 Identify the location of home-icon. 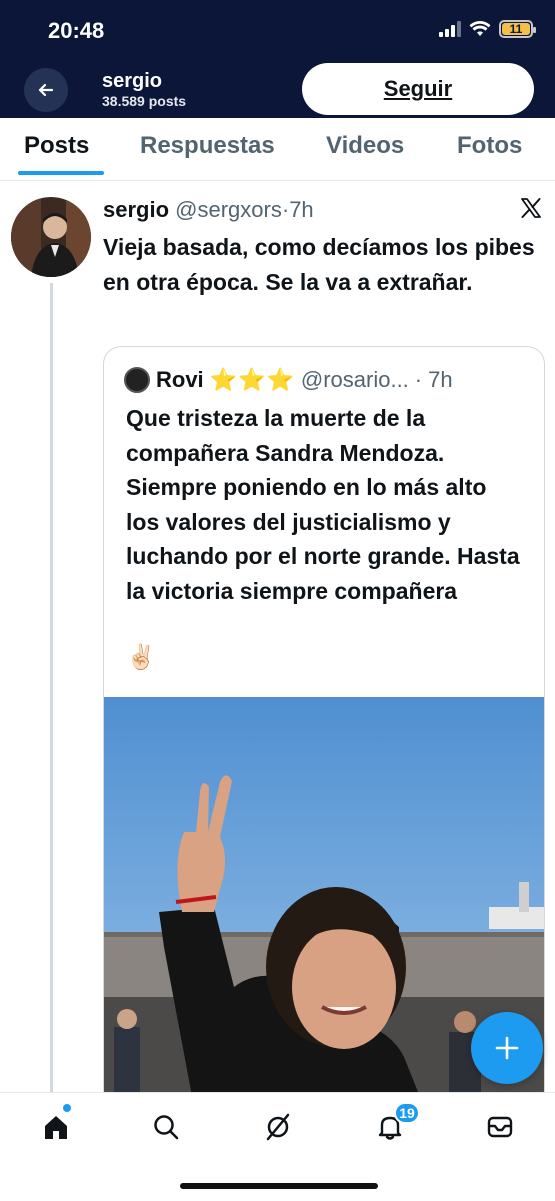
(56, 1127).